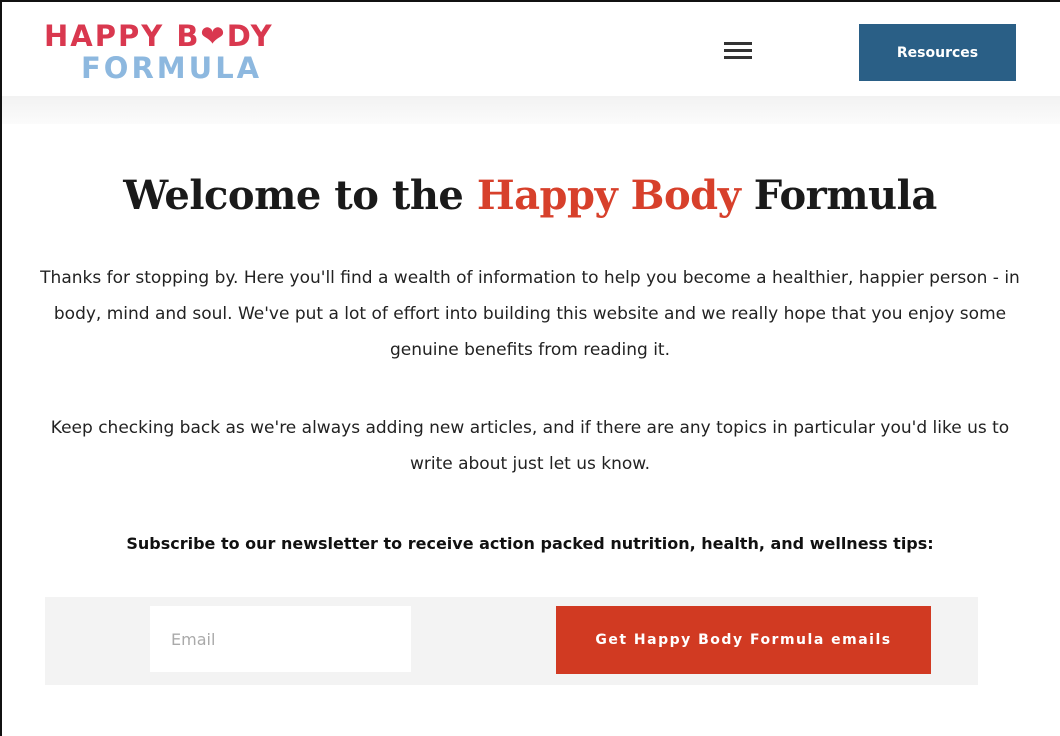 This screenshot has height=736, width=1060. What do you see at coordinates (839, 195) in the screenshot?
I see `title-suffix: Formula` at bounding box center [839, 195].